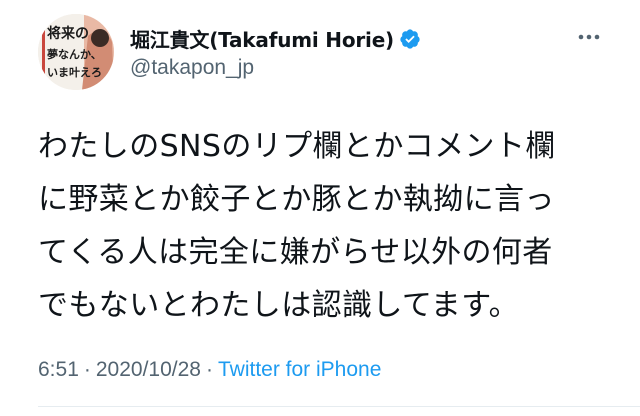 The width and height of the screenshot is (640, 416). Describe the element at coordinates (297, 146) in the screenshot. I see `tweet-text-line: わたしのSNSのリプ欄とかコメント欄` at that location.